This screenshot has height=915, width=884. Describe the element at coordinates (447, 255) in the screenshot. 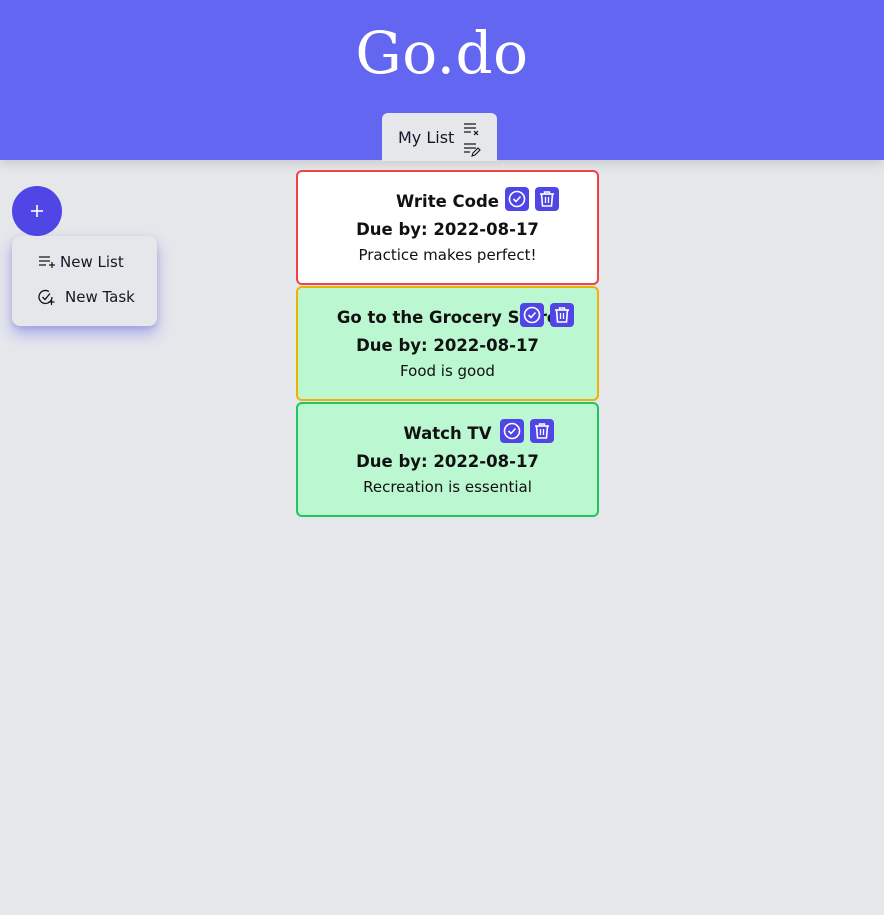

I see `task-description: Practice makes perfect!` at that location.